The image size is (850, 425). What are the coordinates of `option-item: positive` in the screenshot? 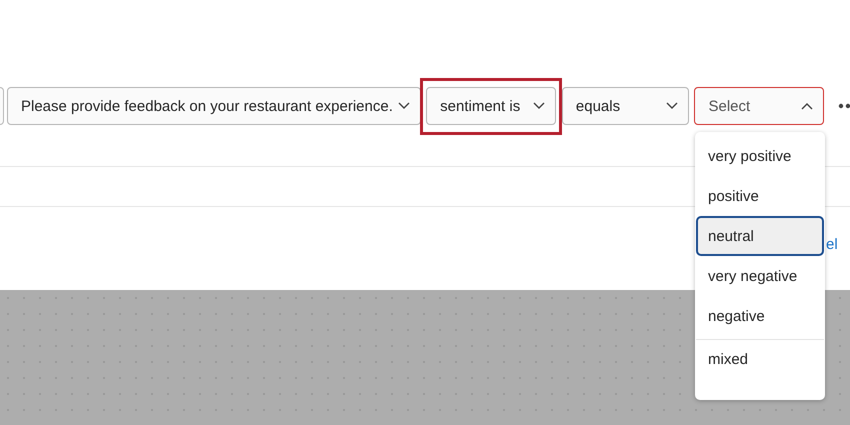 It's located at (760, 196).